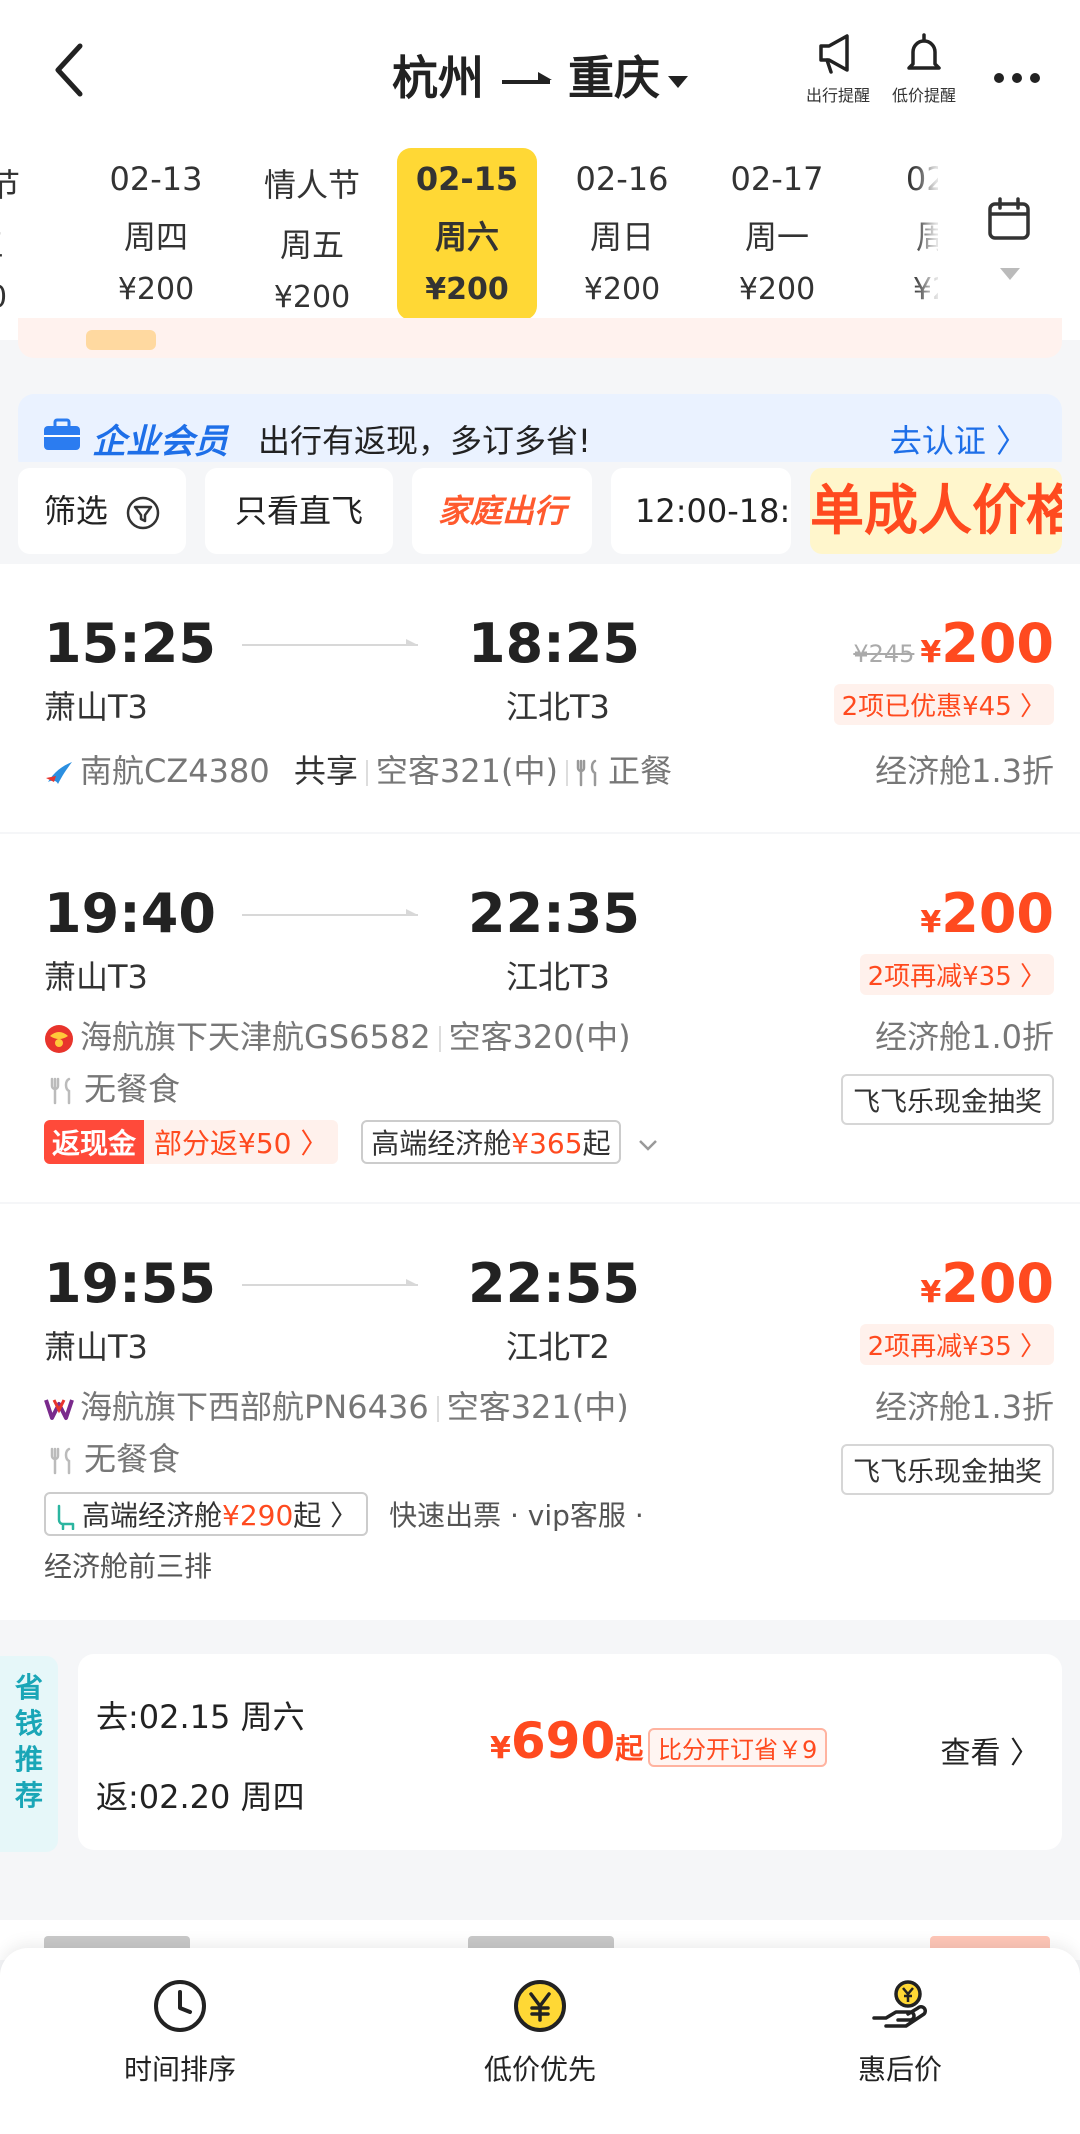 This screenshot has height=2134, width=1080. I want to click on cashback-row: 返现金 部分返¥50 〉 高端经济舱¥365起, so click(351, 1142).